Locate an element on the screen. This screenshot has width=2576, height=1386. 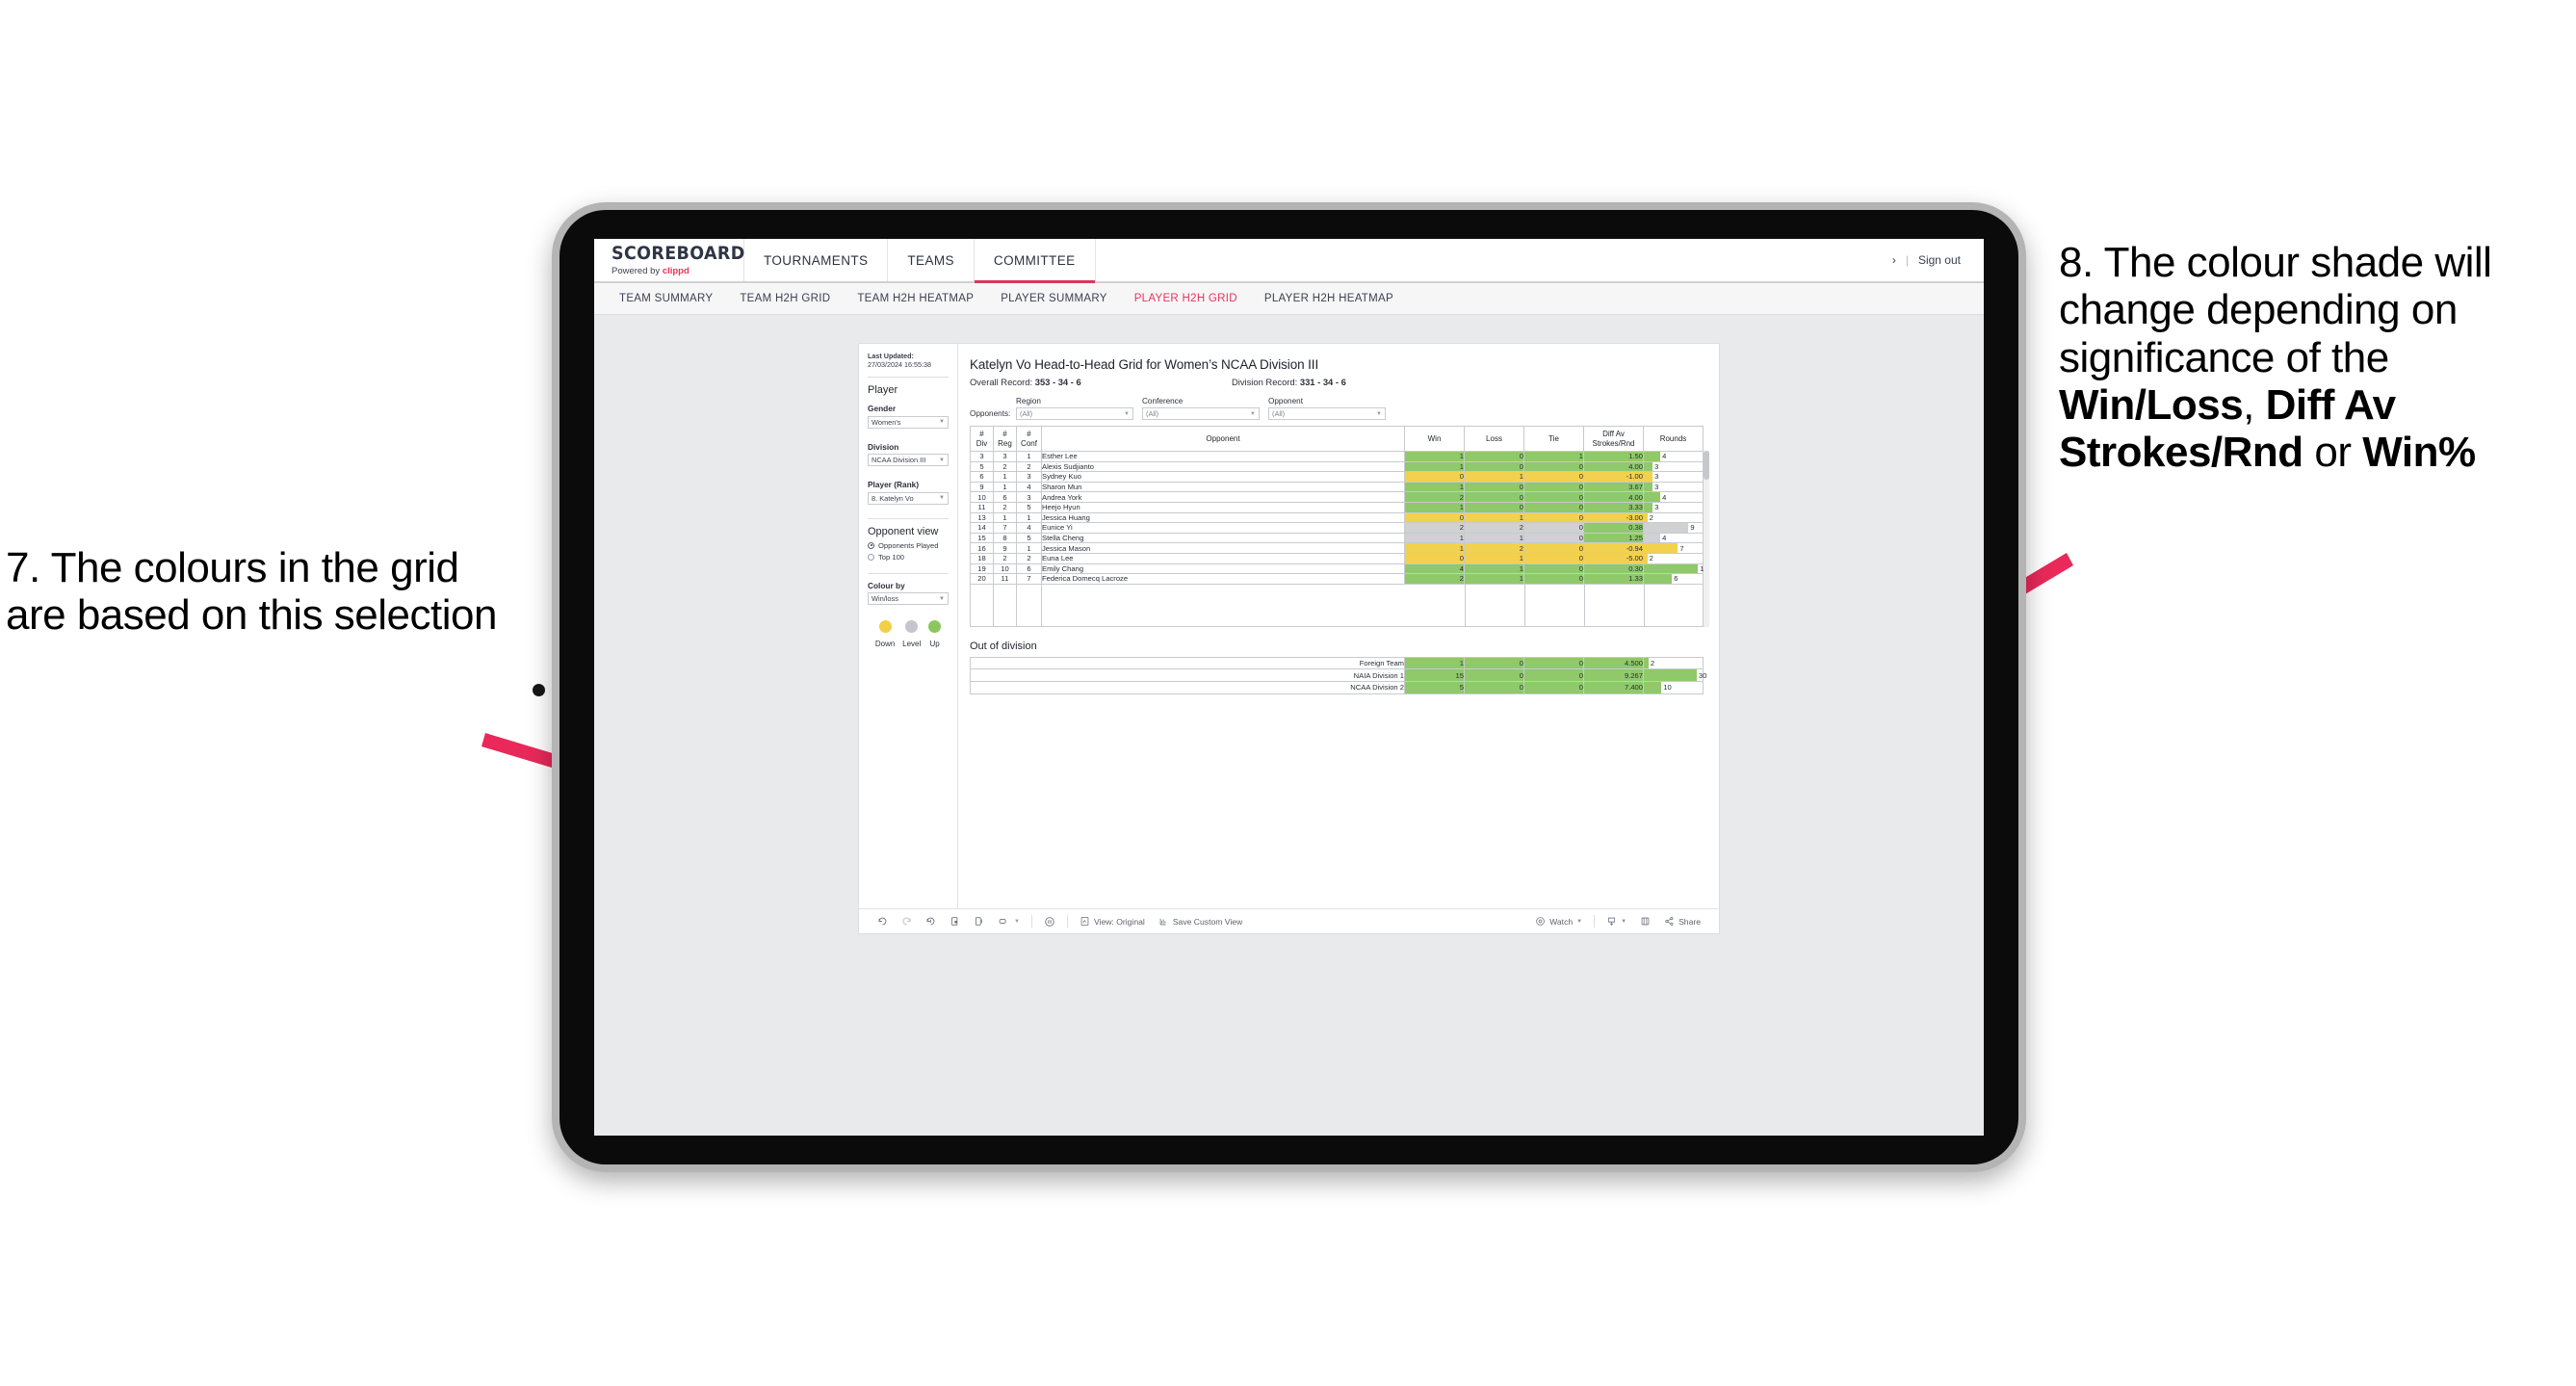
grid-scrollbar is located at coordinates (1706, 539).